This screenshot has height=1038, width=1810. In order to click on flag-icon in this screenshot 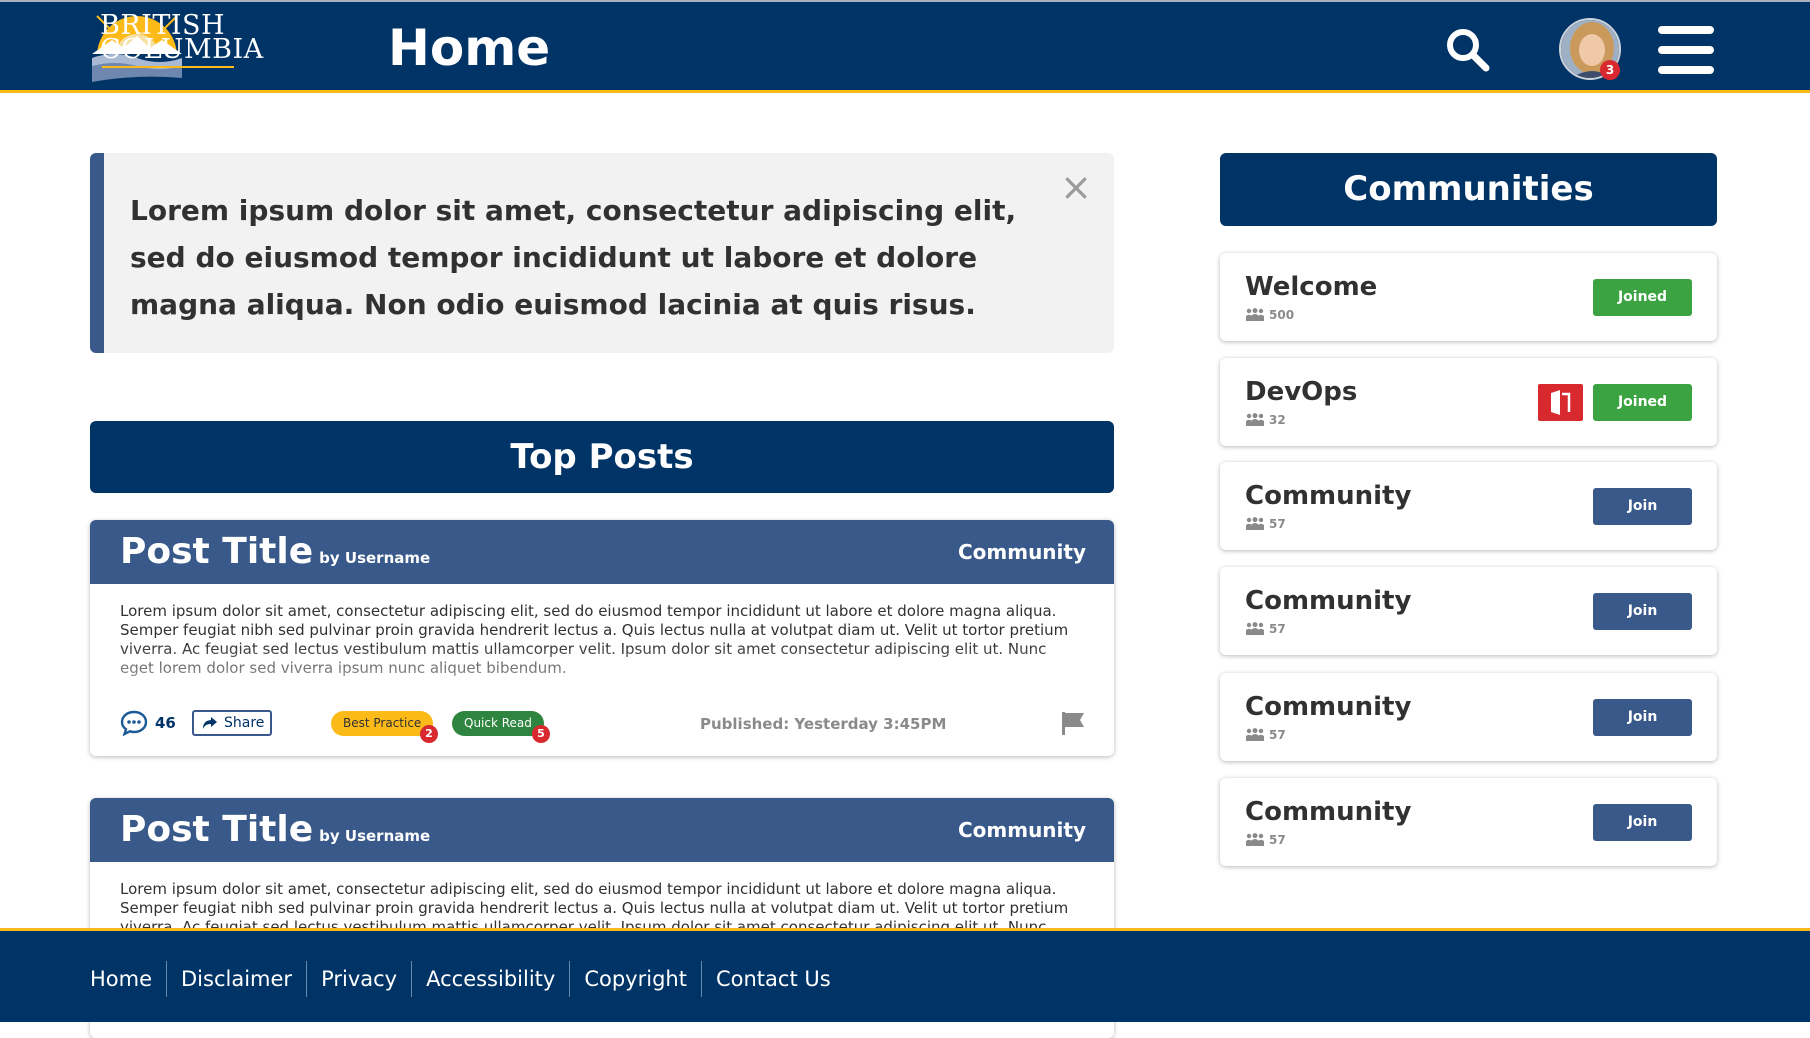, I will do `click(1073, 723)`.